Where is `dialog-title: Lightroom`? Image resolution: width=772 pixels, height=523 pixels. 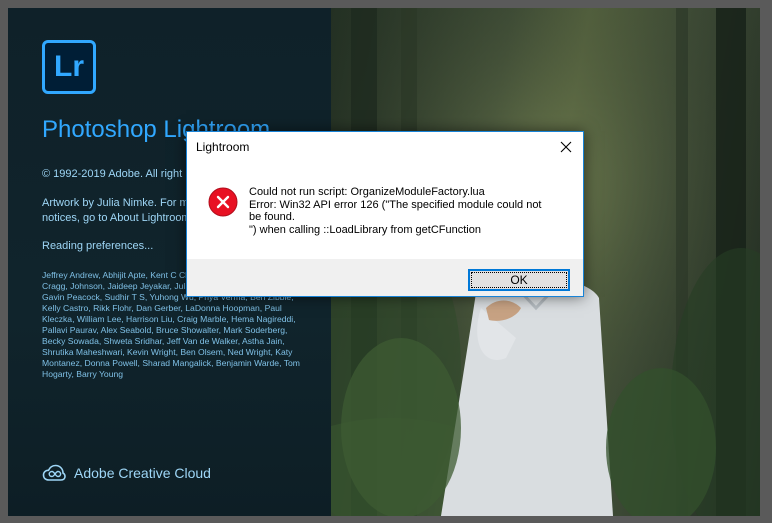 dialog-title: Lightroom is located at coordinates (223, 147).